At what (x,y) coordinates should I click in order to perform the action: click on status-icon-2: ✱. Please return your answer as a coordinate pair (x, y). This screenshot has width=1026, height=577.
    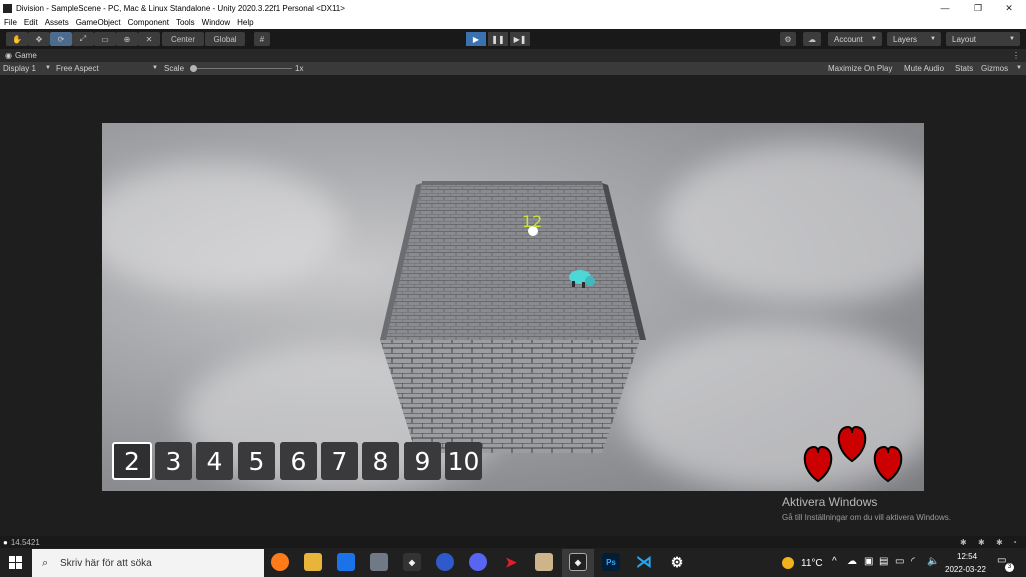
    Looking at the image, I should click on (981, 542).